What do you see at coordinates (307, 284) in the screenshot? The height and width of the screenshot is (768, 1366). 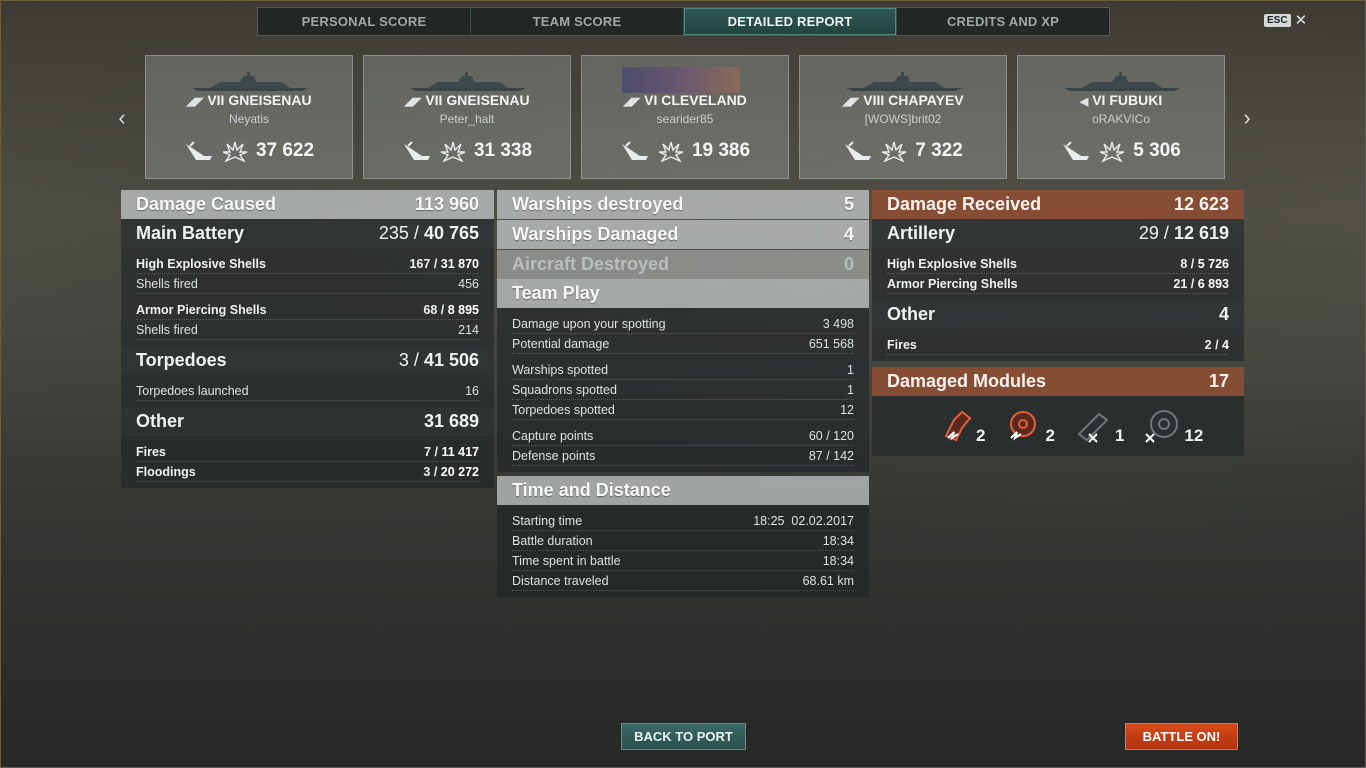 I see `he-shells-fired-row: Shells fired 456` at bounding box center [307, 284].